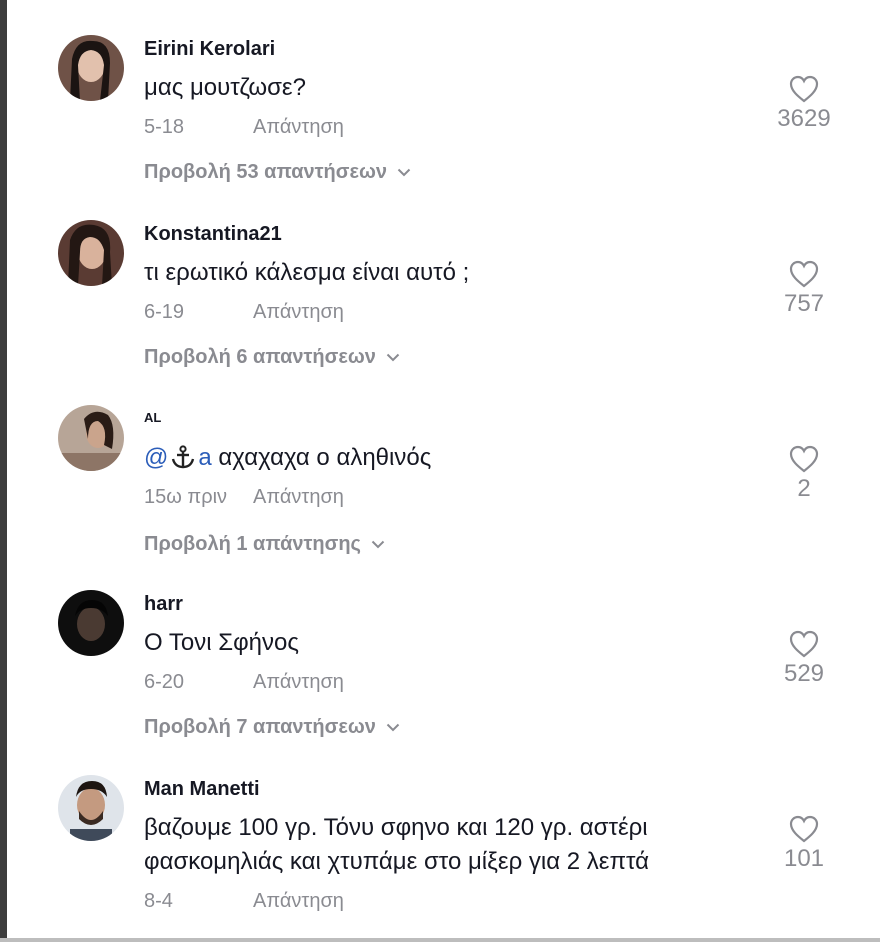 The image size is (880, 942). Describe the element at coordinates (260, 727) in the screenshot. I see `view-replies-label: Προβολή 7 απαντήσεων` at that location.